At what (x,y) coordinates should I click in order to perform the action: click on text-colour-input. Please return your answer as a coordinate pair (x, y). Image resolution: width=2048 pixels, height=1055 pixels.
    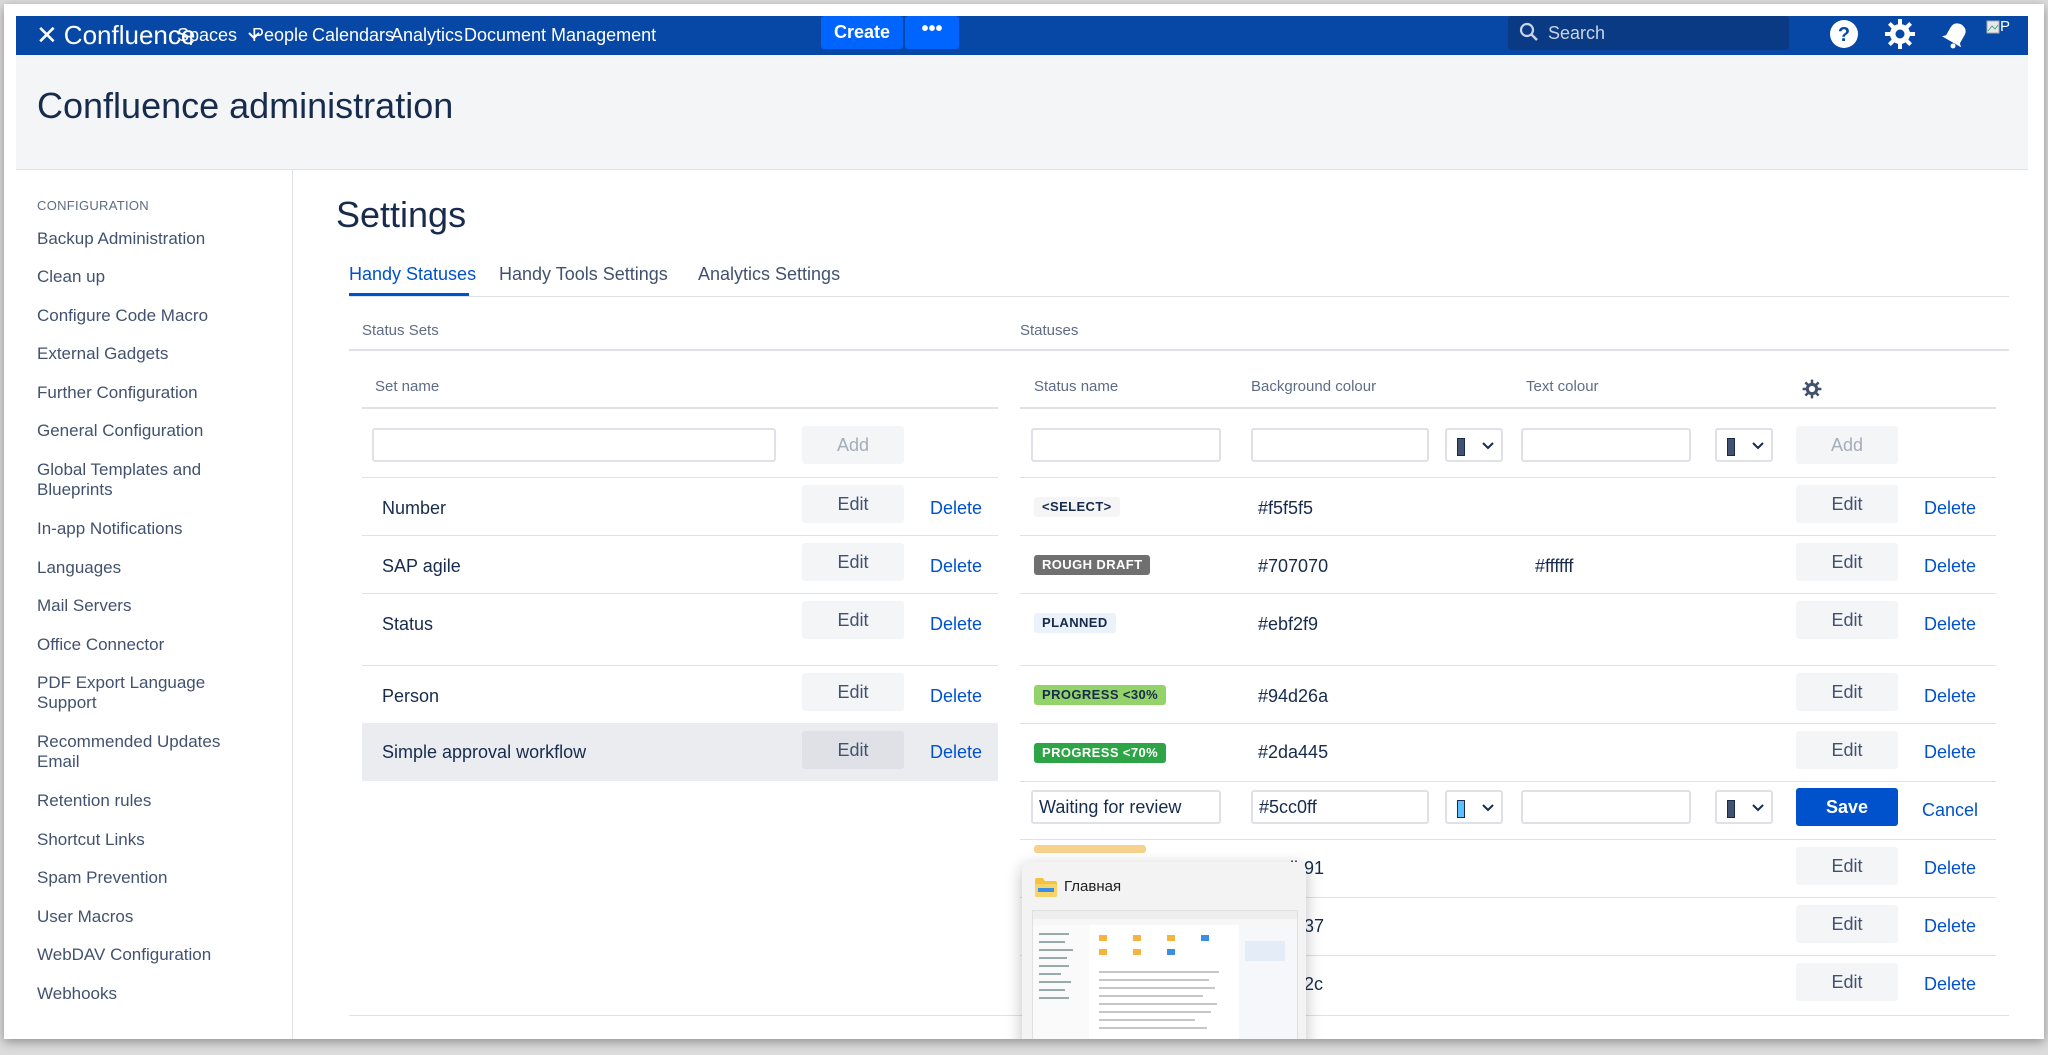
    Looking at the image, I should click on (1606, 445).